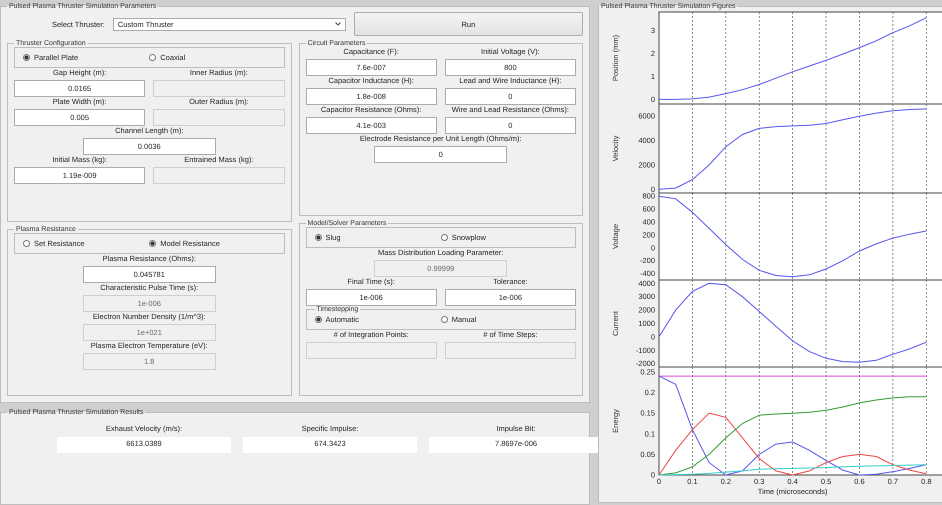 Image resolution: width=942 pixels, height=505 pixels. Describe the element at coordinates (337, 24) in the screenshot. I see `caret-icon` at that location.